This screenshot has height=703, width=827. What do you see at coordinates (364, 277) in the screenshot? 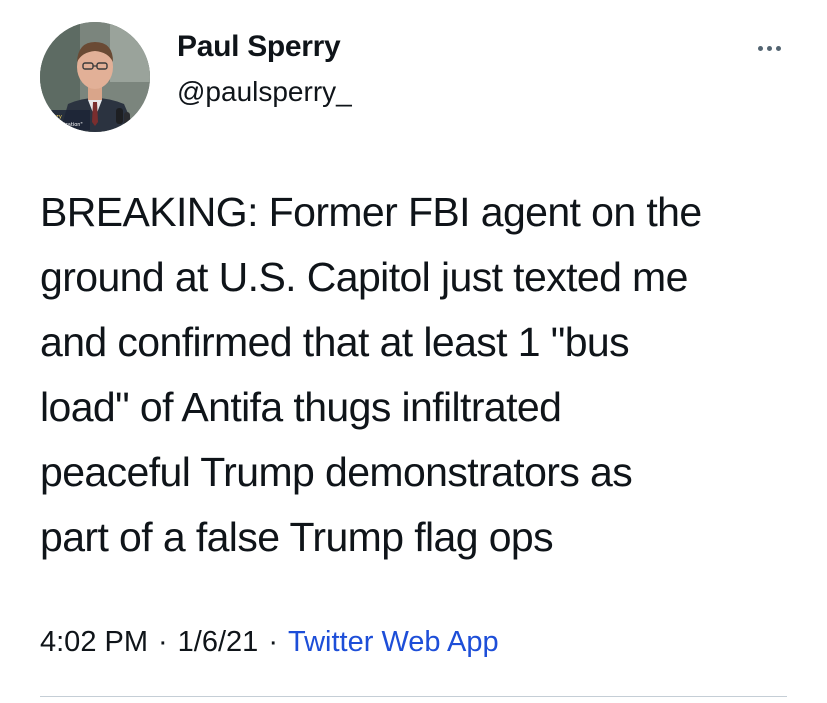
I see `tweet-text-line: ground at U.S. Capitol just texted me` at bounding box center [364, 277].